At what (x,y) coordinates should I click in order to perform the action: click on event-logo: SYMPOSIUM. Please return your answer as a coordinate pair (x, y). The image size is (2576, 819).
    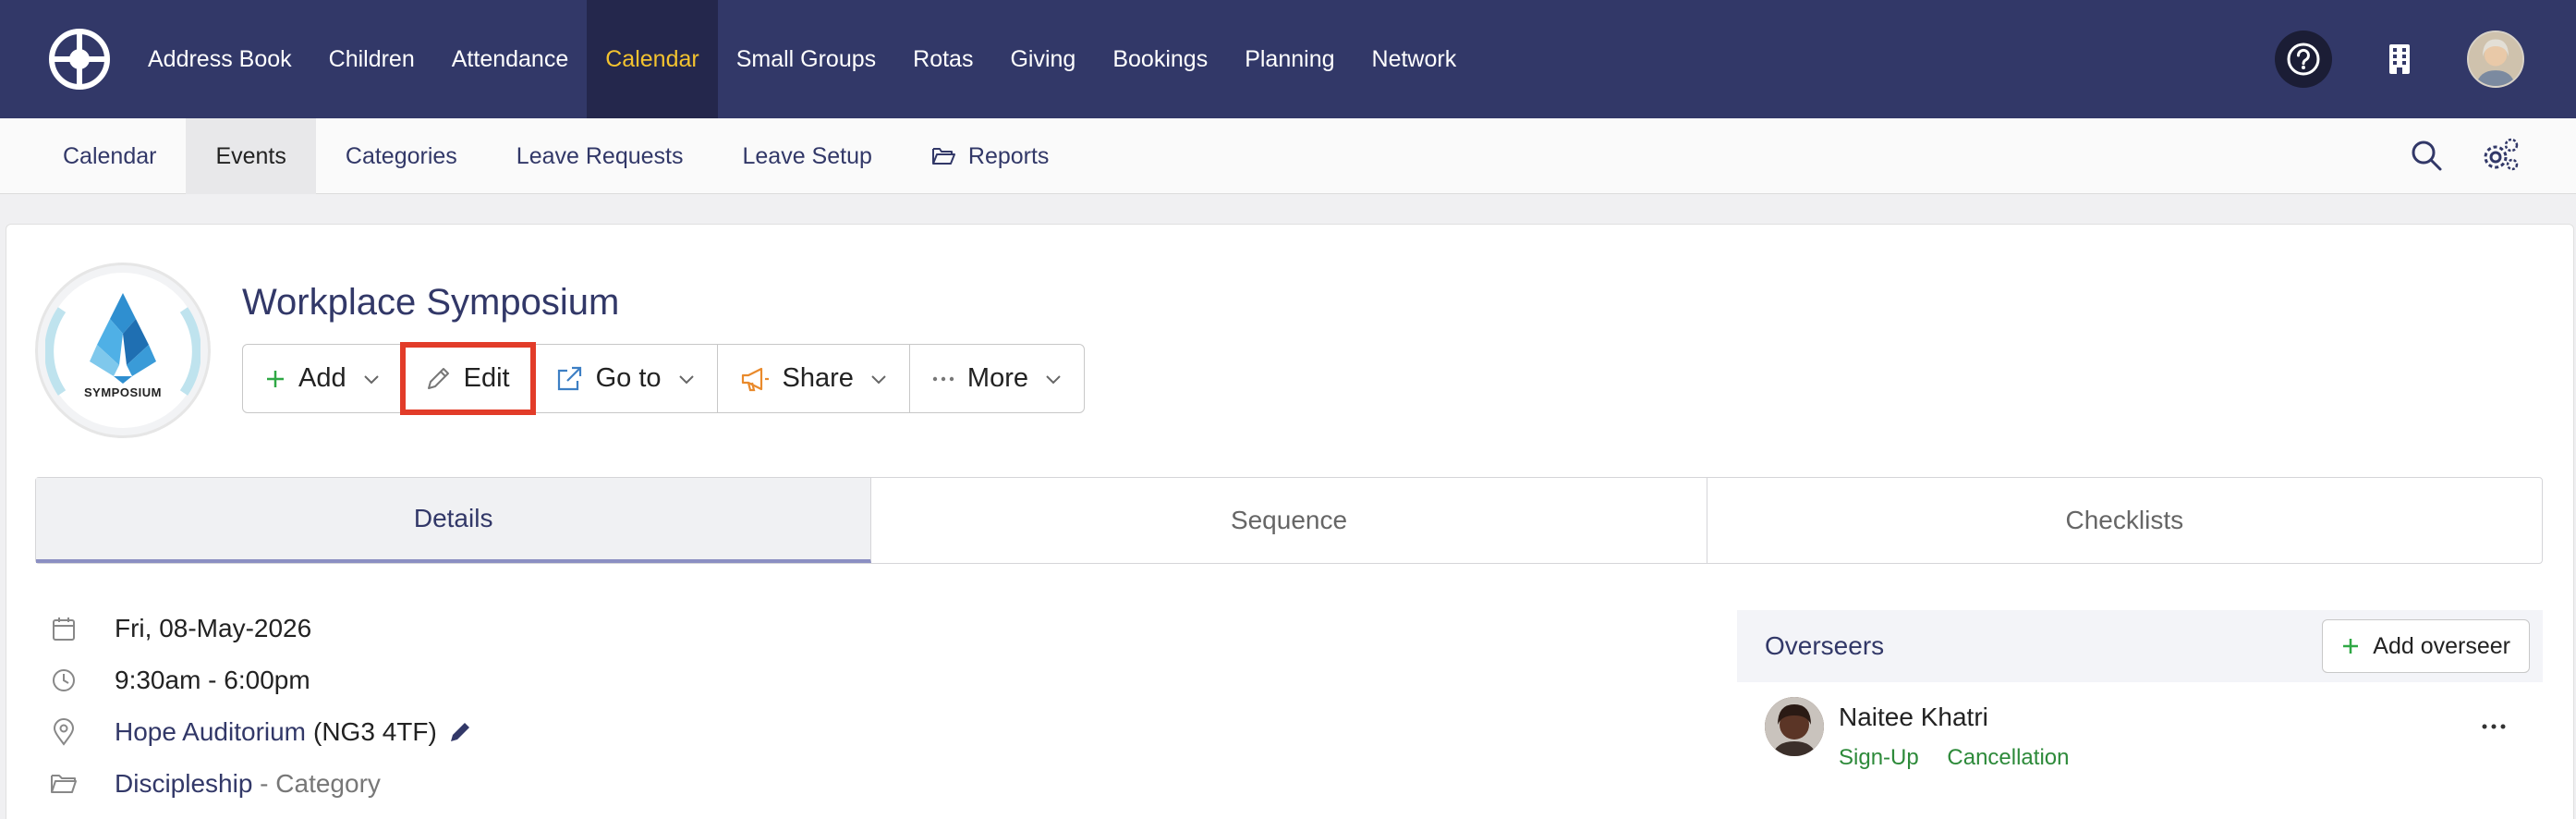
    Looking at the image, I should click on (123, 350).